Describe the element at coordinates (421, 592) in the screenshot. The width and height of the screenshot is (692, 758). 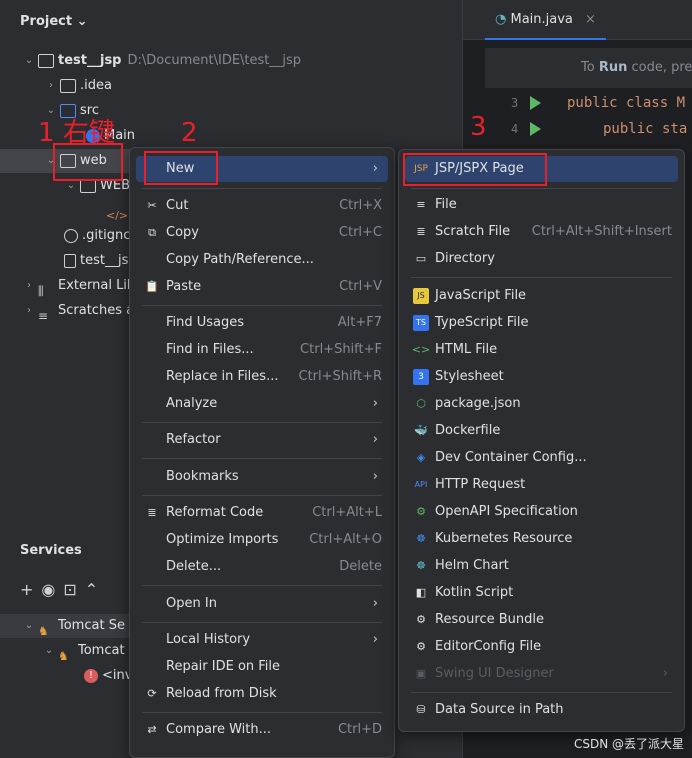
I see `kotlin-icon: ◧` at that location.